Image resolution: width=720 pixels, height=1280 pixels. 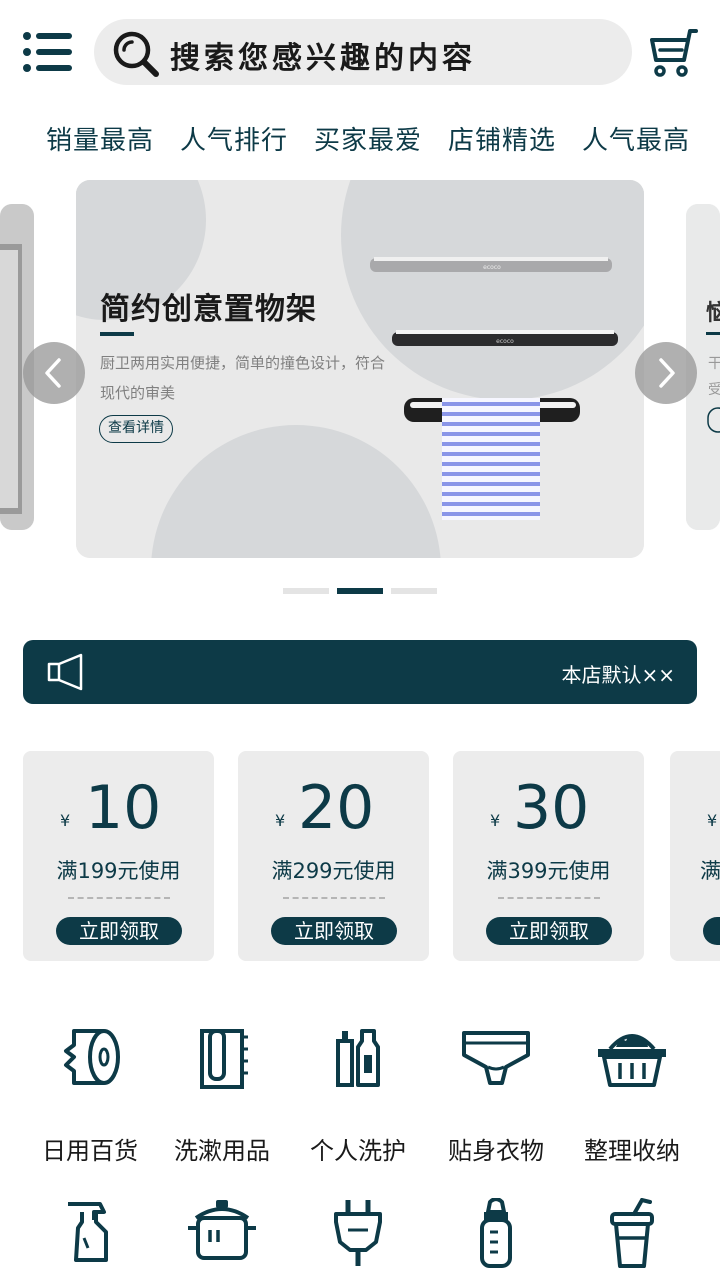 What do you see at coordinates (551, 808) in the screenshot?
I see `coupon-amount: 30` at bounding box center [551, 808].